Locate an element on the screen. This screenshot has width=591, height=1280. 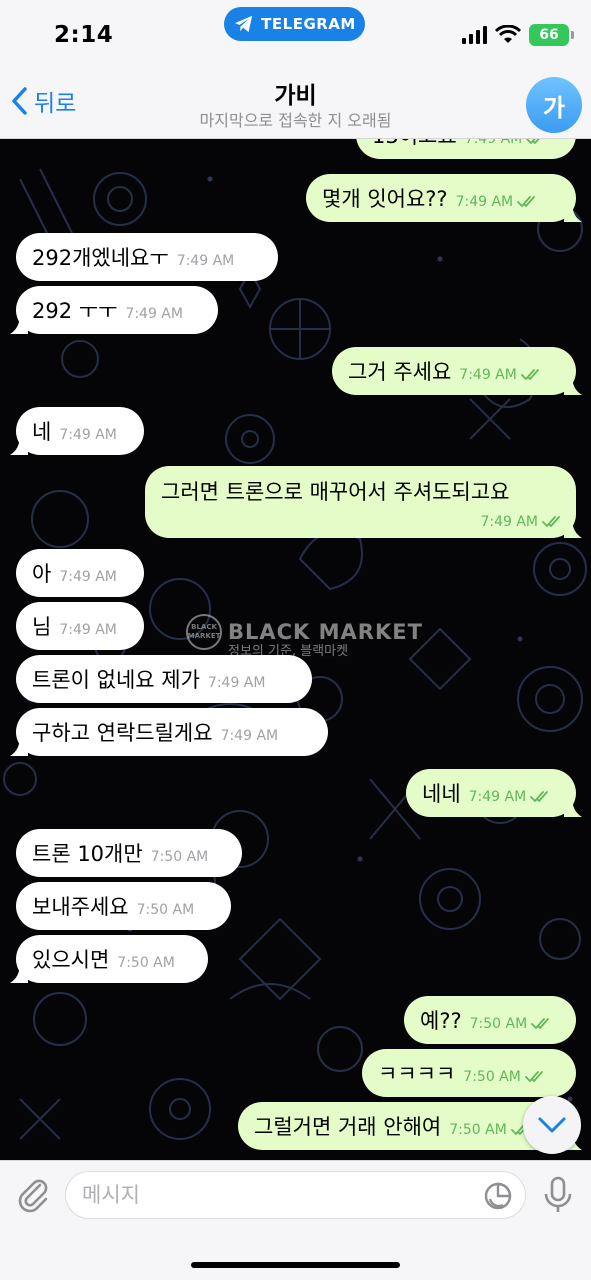
message-text: 있으시면 is located at coordinates (71, 960).